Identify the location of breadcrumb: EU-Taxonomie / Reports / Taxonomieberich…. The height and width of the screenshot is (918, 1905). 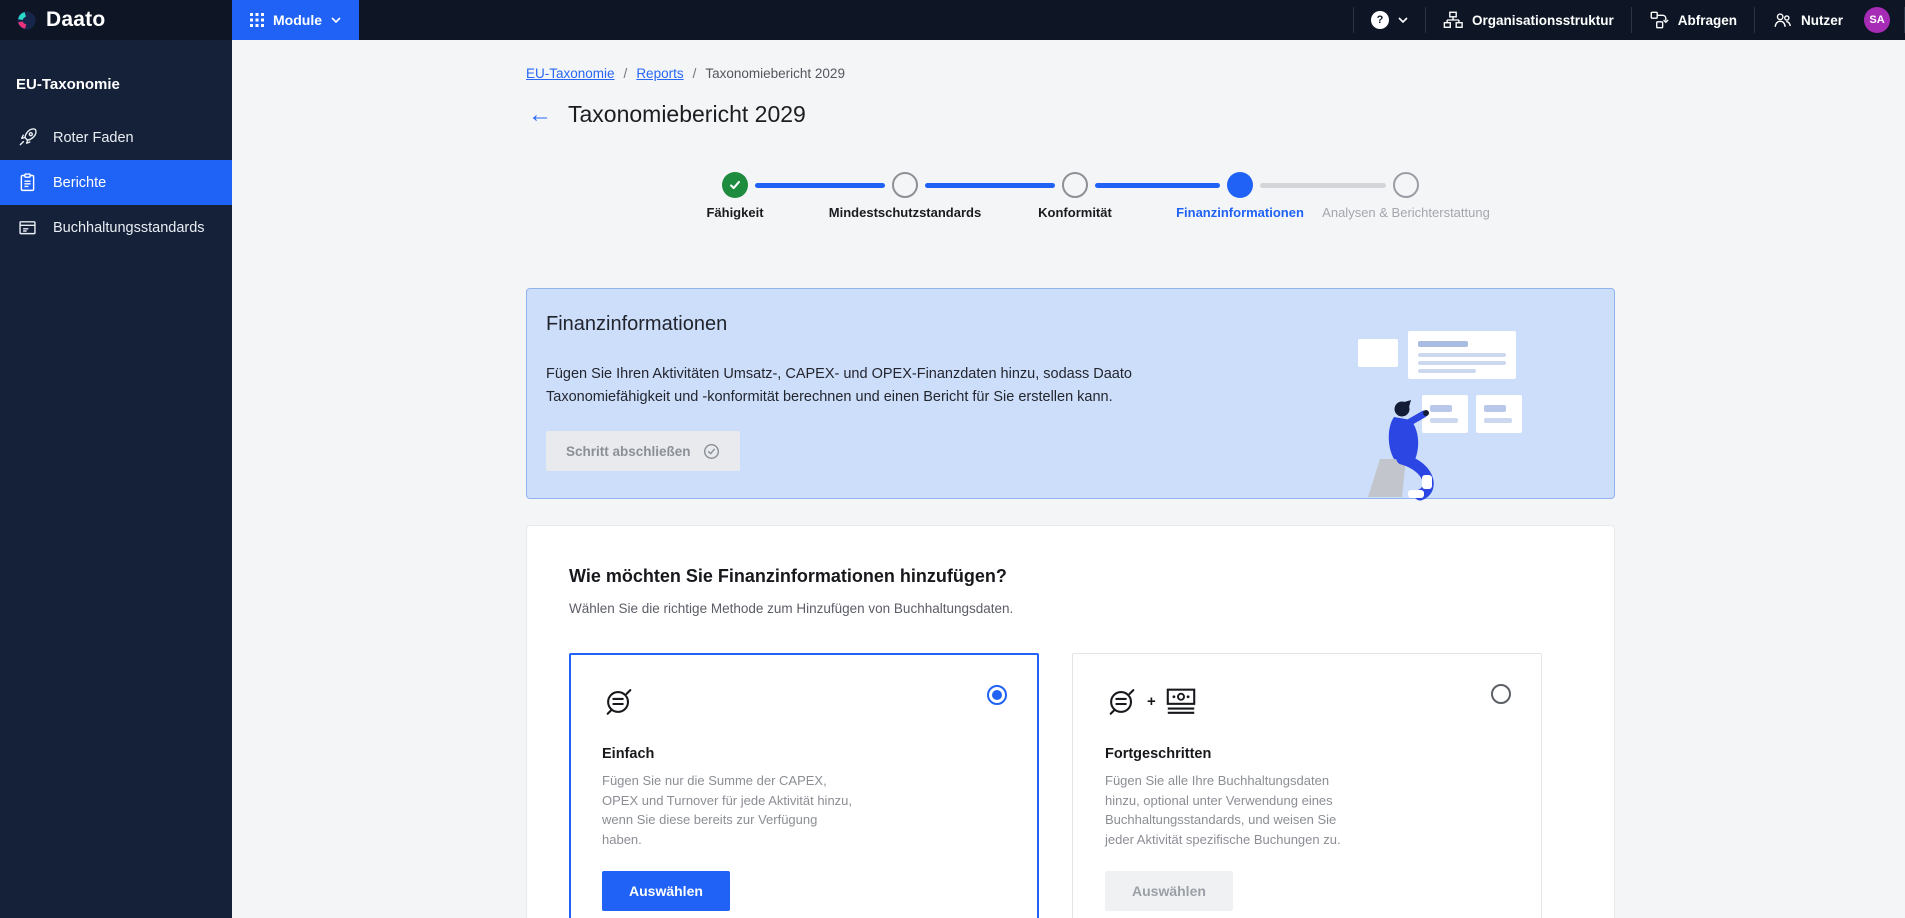
(685, 73).